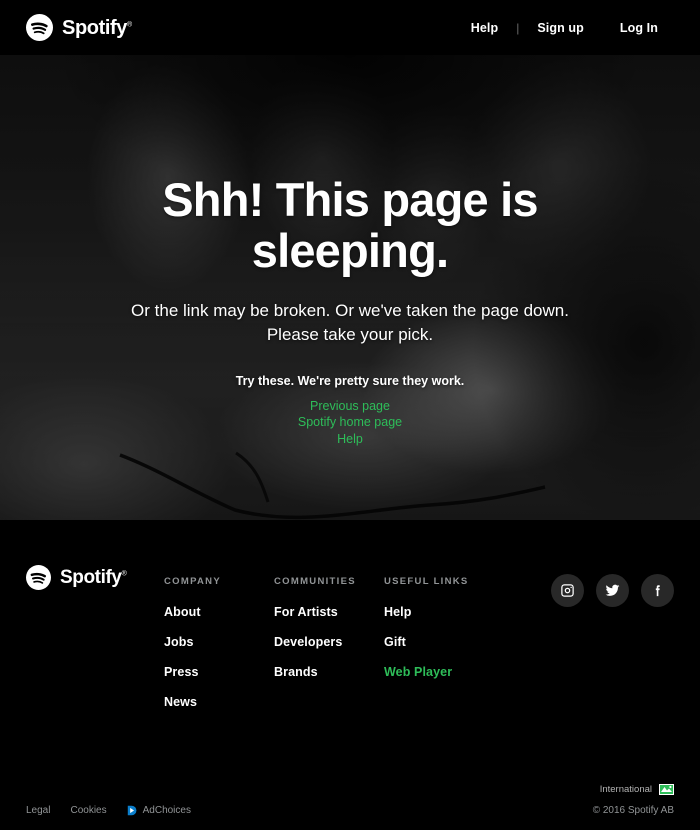  I want to click on twitter-icon, so click(612, 590).